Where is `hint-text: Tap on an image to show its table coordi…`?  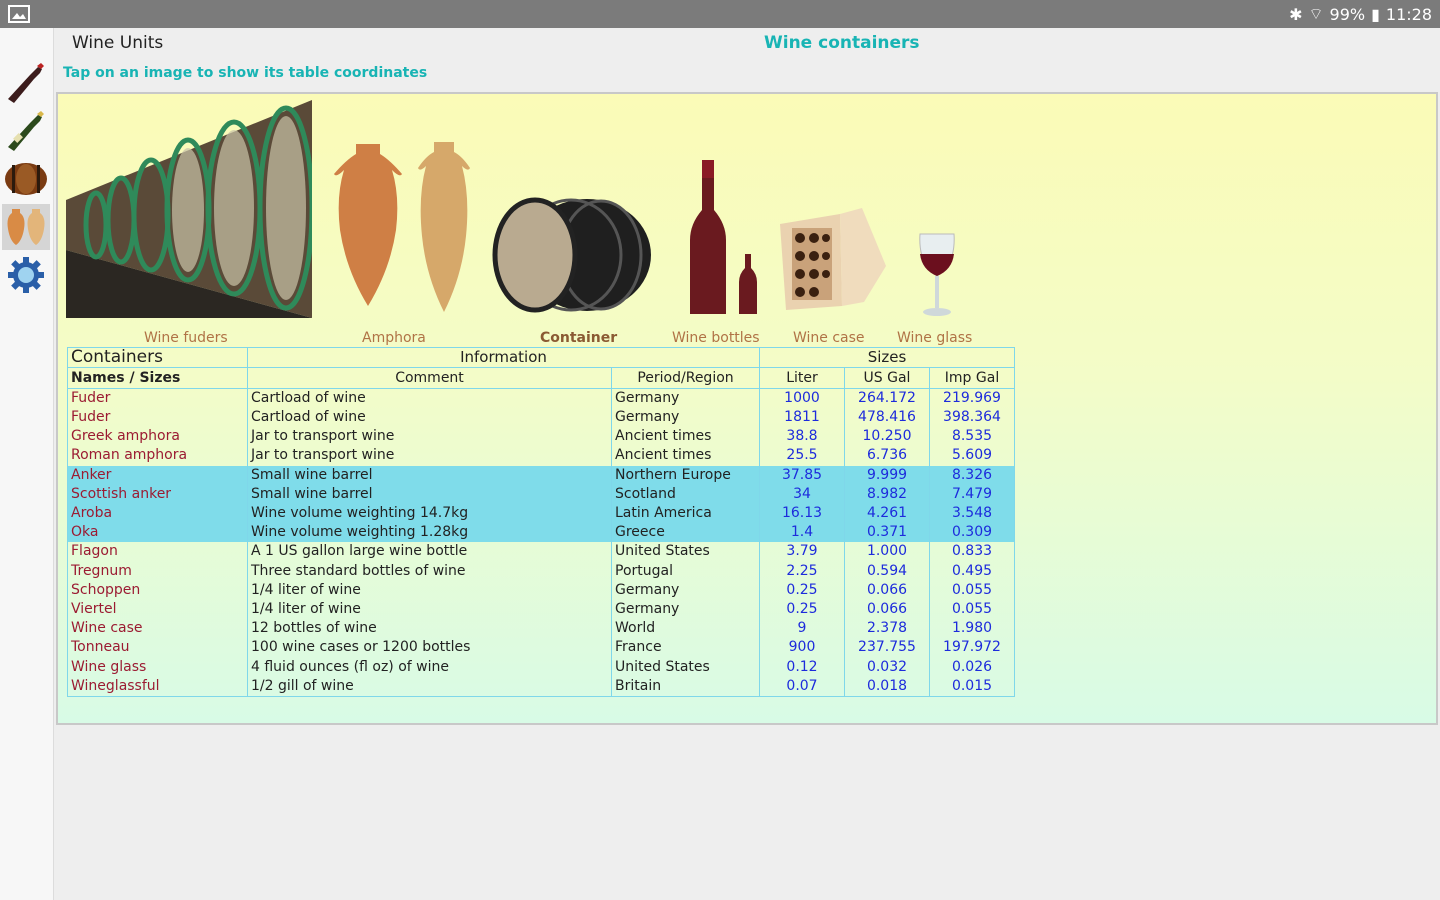 hint-text: Tap on an image to show its table coordi… is located at coordinates (245, 73).